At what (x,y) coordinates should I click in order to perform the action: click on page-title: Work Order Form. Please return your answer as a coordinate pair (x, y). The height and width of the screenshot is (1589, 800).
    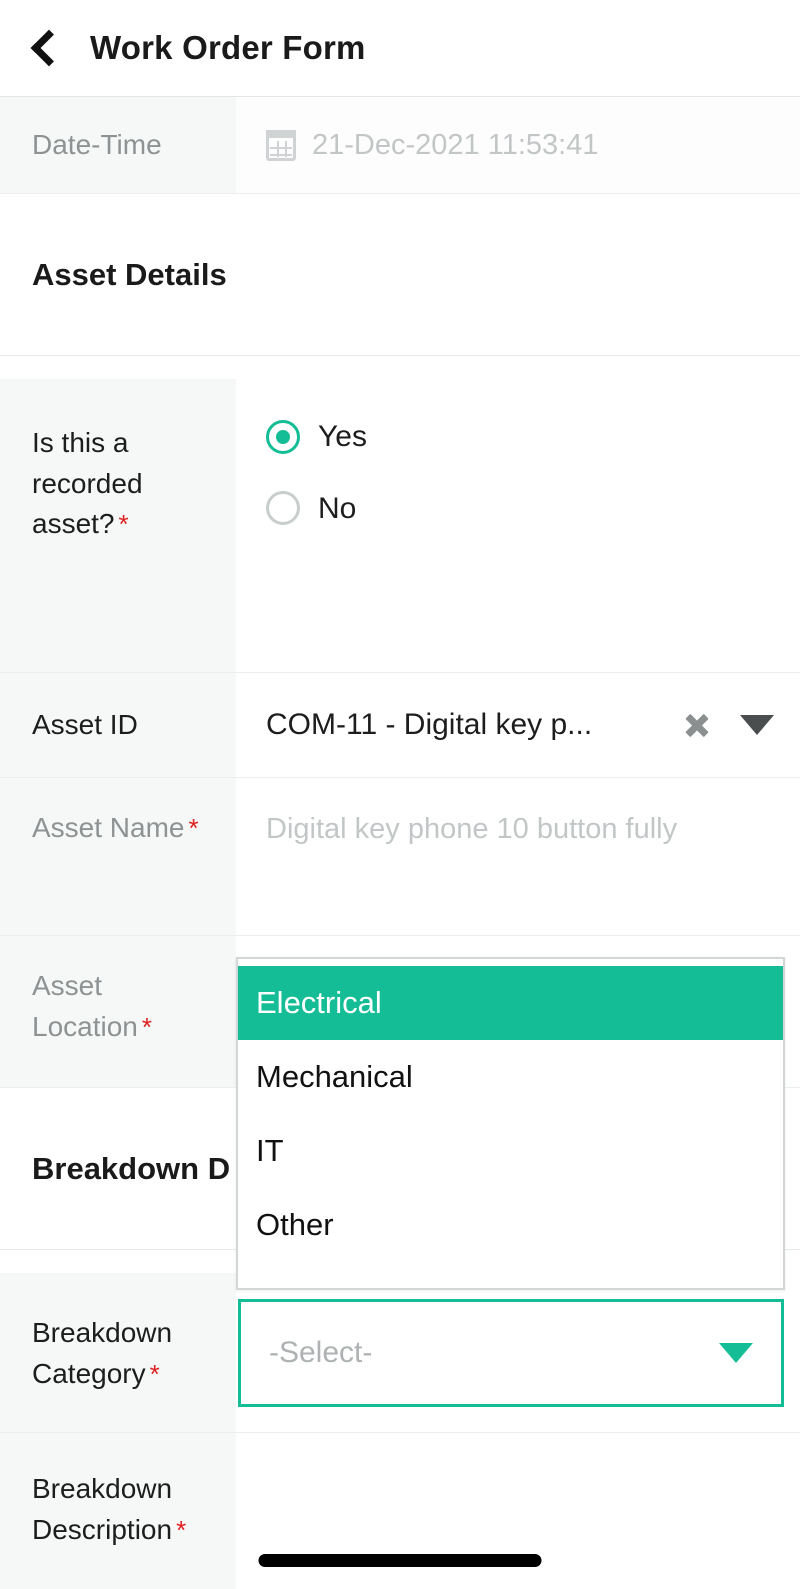
    Looking at the image, I should click on (228, 47).